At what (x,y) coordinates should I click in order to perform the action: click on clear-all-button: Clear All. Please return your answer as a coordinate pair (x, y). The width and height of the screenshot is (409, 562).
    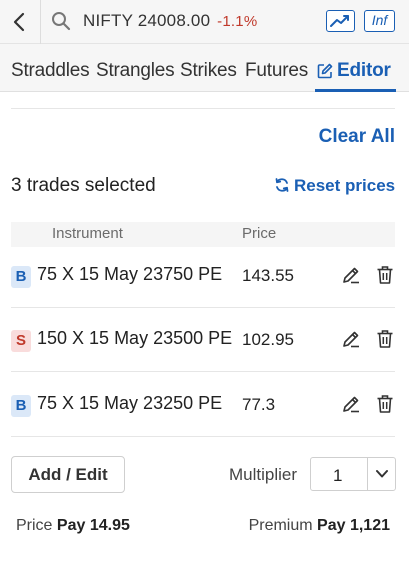
    Looking at the image, I should click on (357, 137).